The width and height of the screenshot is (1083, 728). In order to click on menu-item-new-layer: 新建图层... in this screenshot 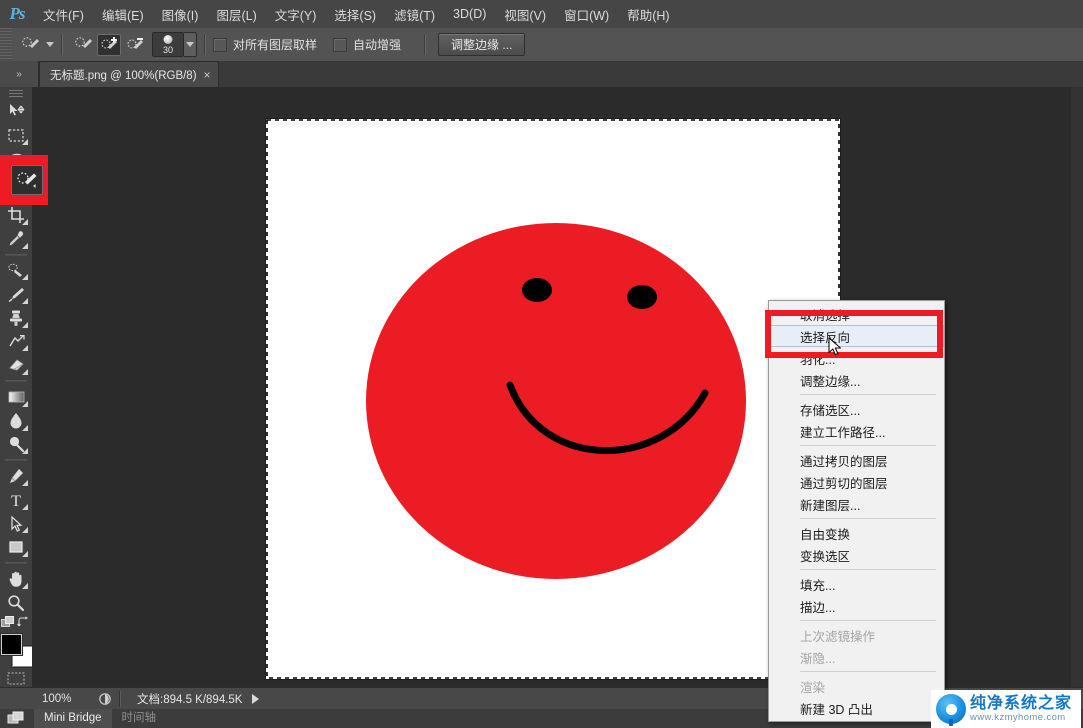, I will do `click(856, 504)`.